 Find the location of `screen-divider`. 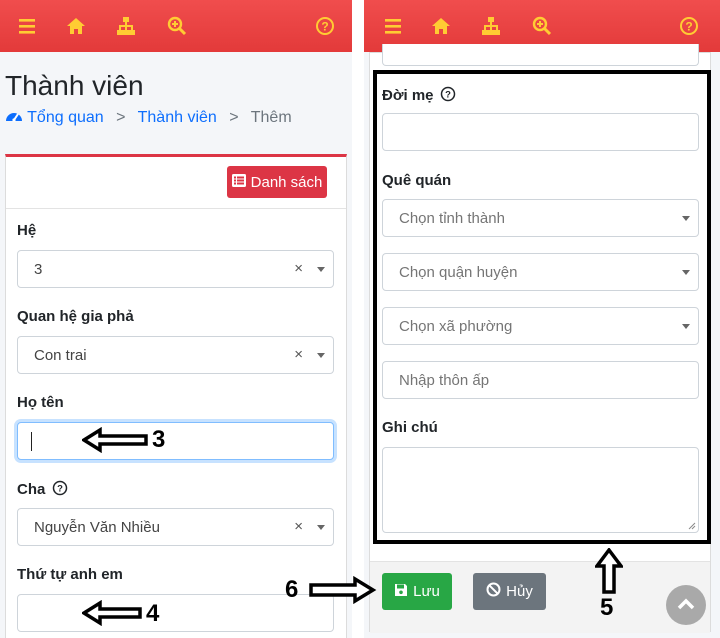

screen-divider is located at coordinates (358, 319).